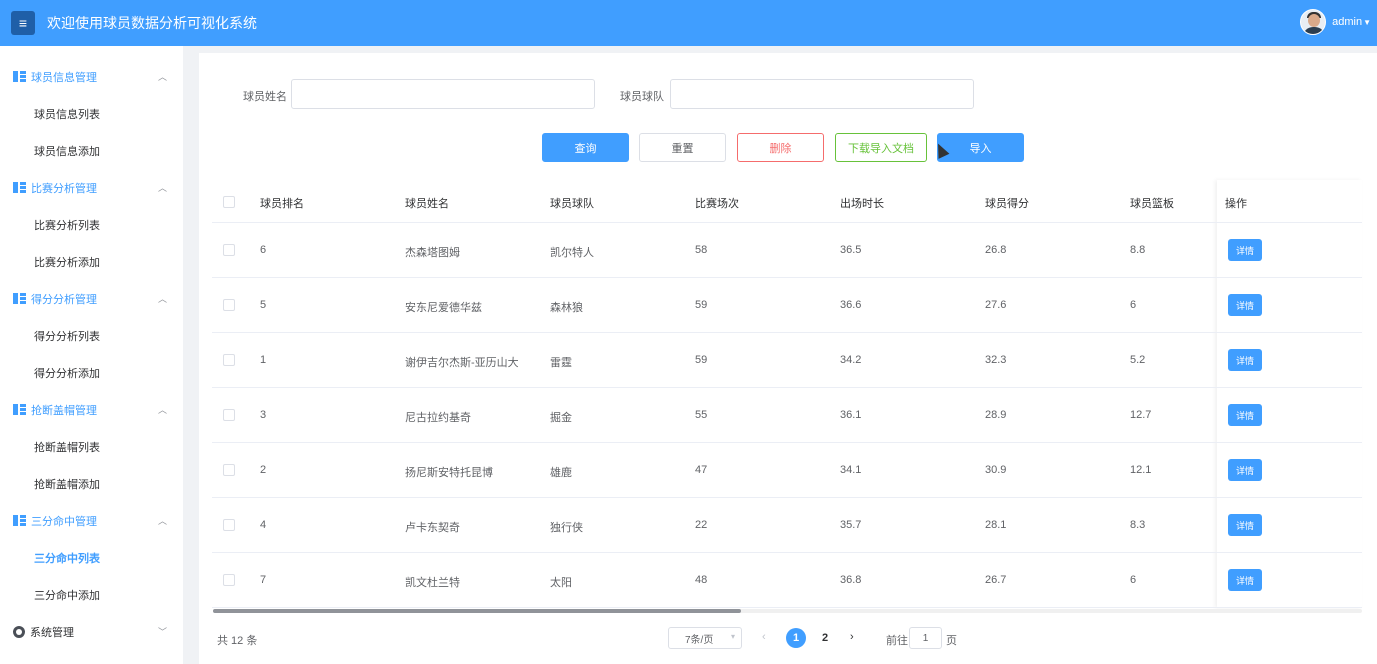  Describe the element at coordinates (162, 521) in the screenshot. I see `chevron-up-icon: ︿` at that location.